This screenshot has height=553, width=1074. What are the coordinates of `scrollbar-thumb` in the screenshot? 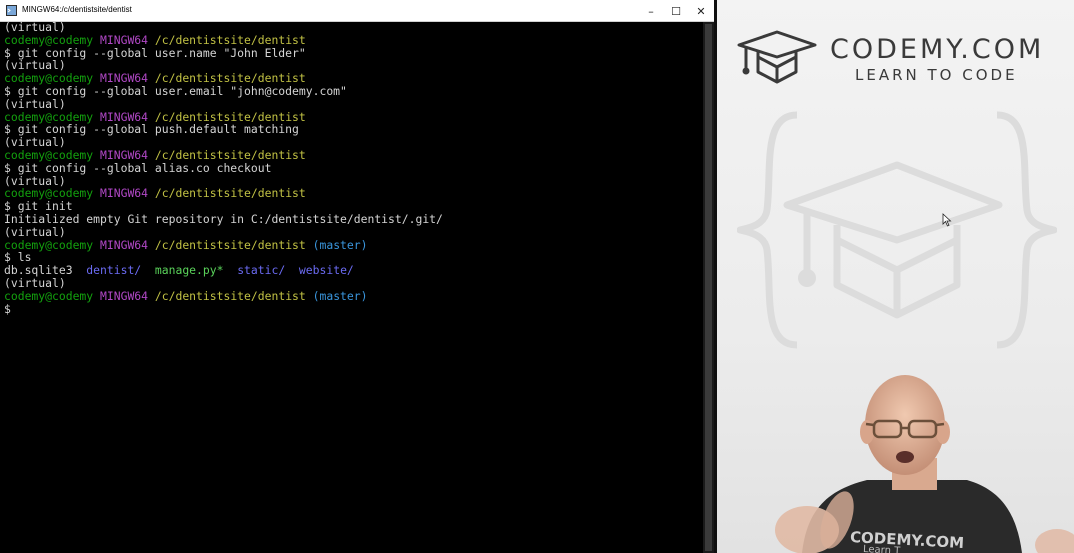 It's located at (708, 287).